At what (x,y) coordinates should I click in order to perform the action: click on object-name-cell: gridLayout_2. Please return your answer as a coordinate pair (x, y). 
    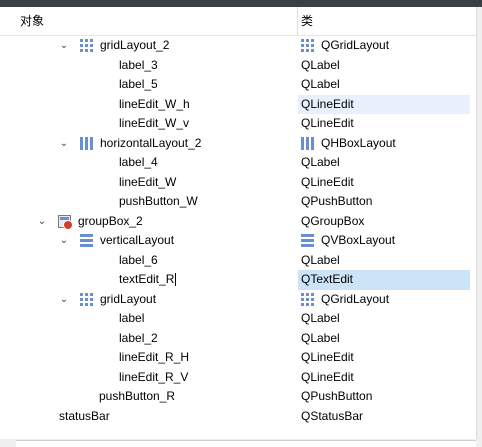
    Looking at the image, I should click on (124, 46).